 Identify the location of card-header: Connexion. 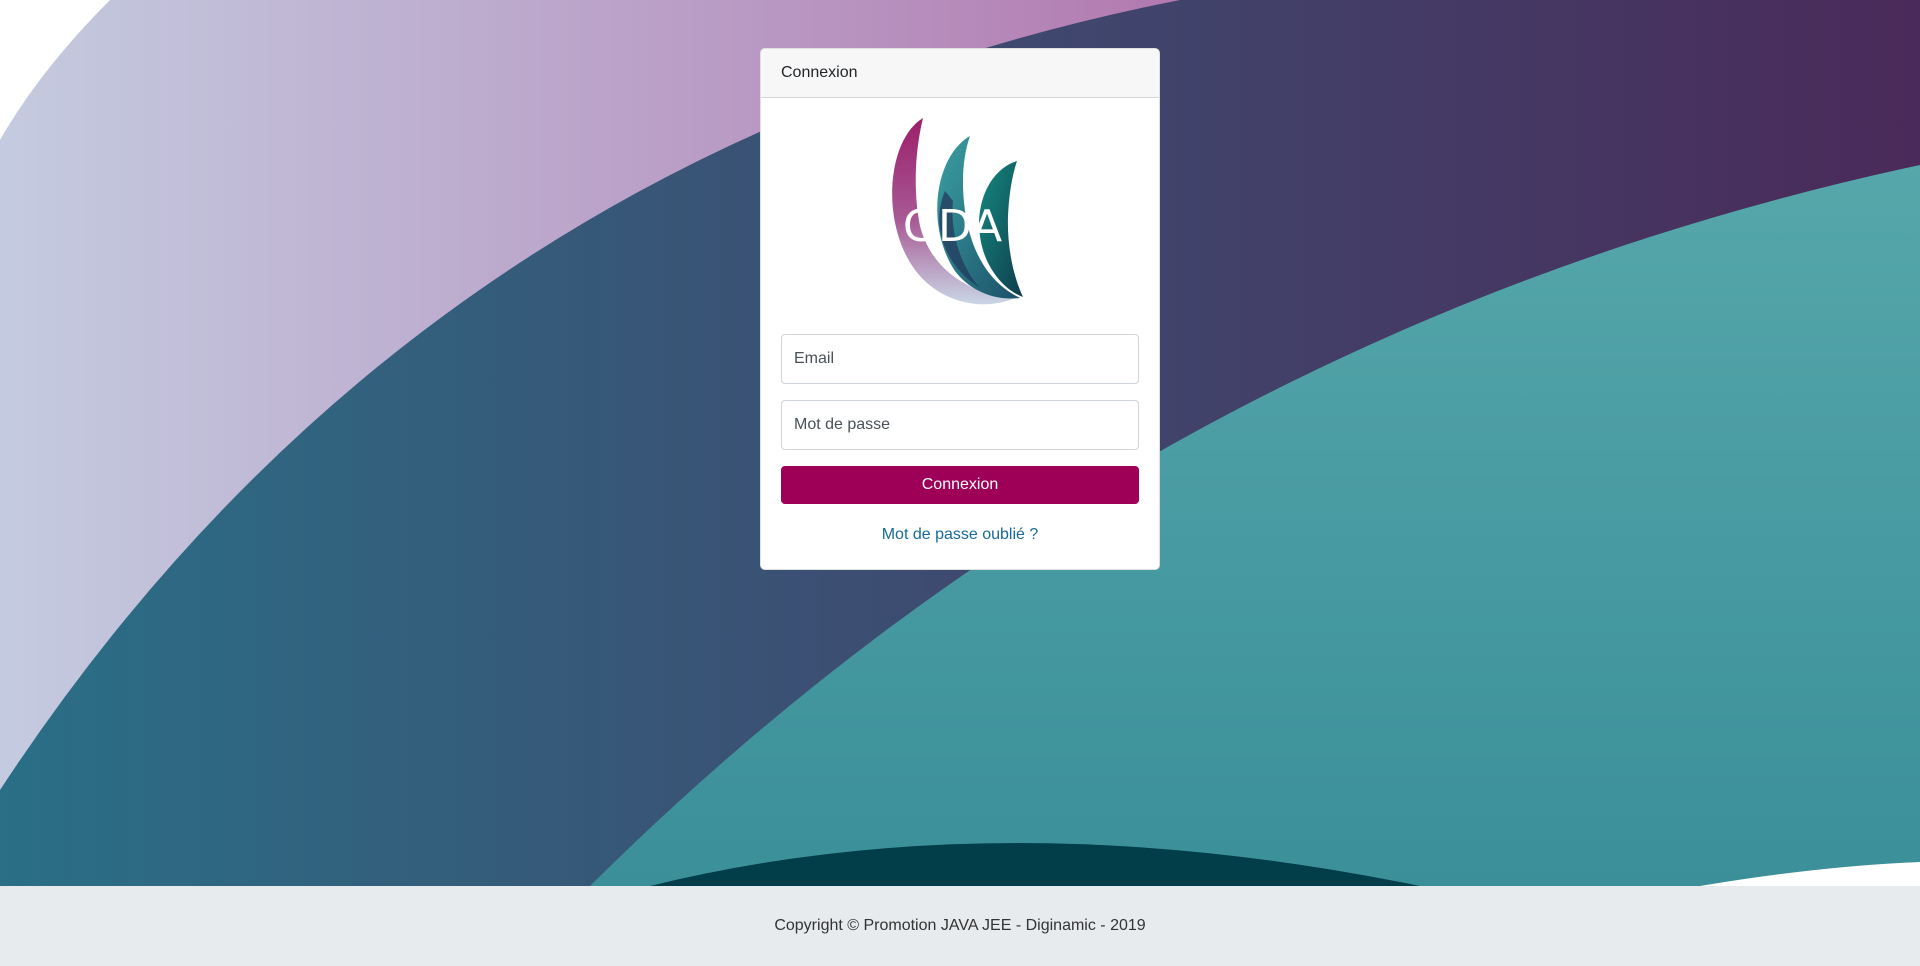
(960, 73).